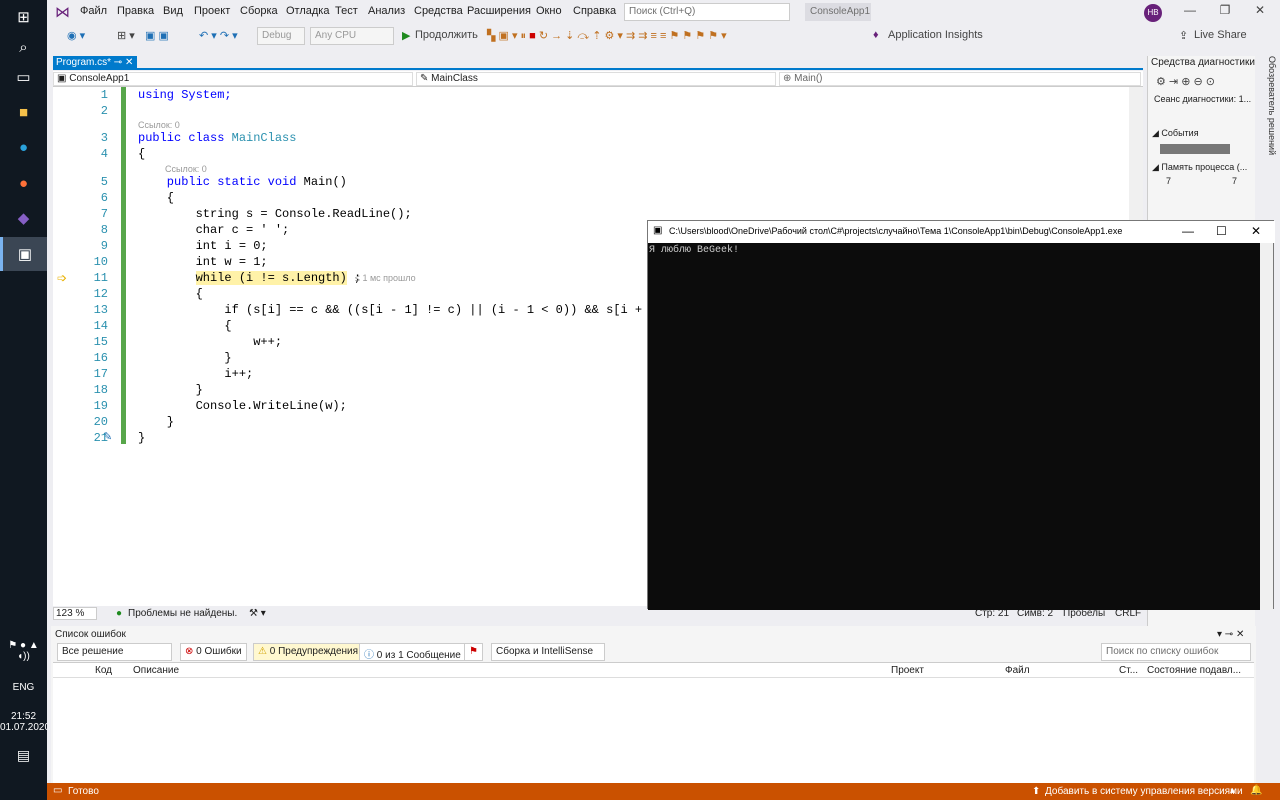 This screenshot has height=800, width=1280. I want to click on notifications-icon: 🔔, so click(1256, 790).